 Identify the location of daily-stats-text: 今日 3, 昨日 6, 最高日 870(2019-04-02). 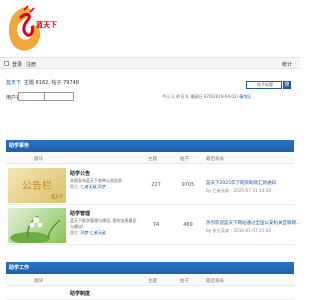
(200, 96).